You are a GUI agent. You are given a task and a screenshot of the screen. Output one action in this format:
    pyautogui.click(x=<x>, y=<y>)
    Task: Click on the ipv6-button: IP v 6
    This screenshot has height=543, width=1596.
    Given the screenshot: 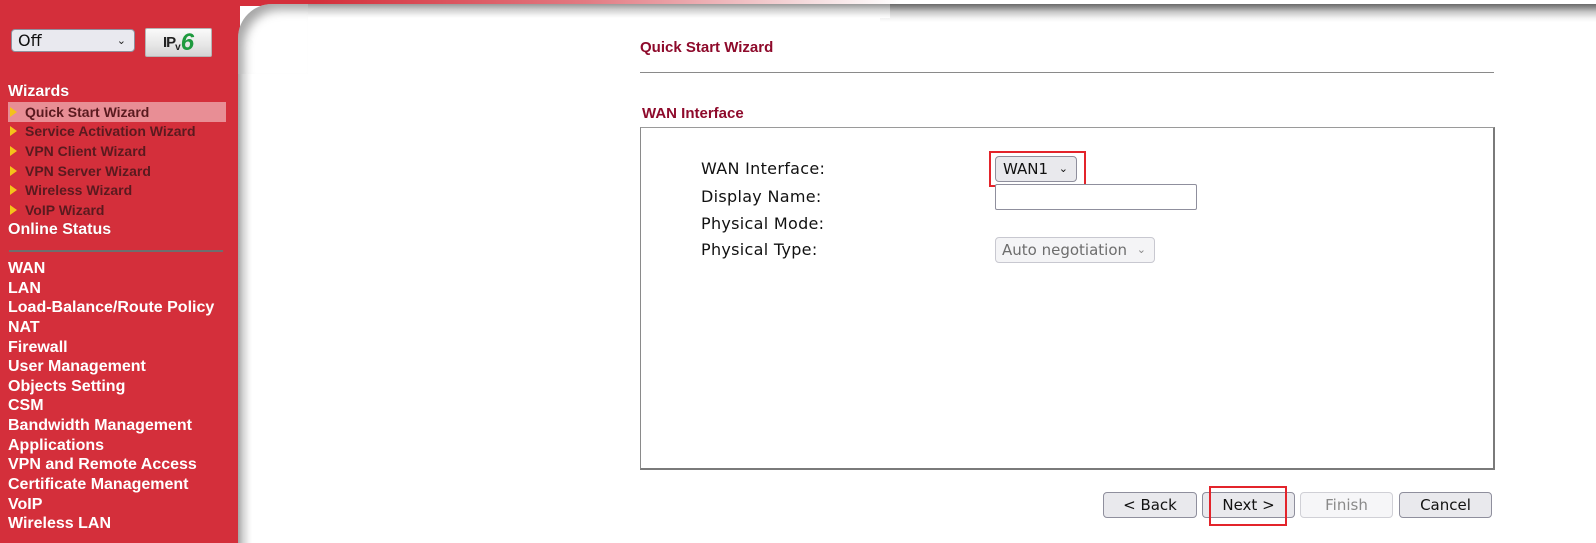 What is the action you would take?
    pyautogui.click(x=178, y=42)
    